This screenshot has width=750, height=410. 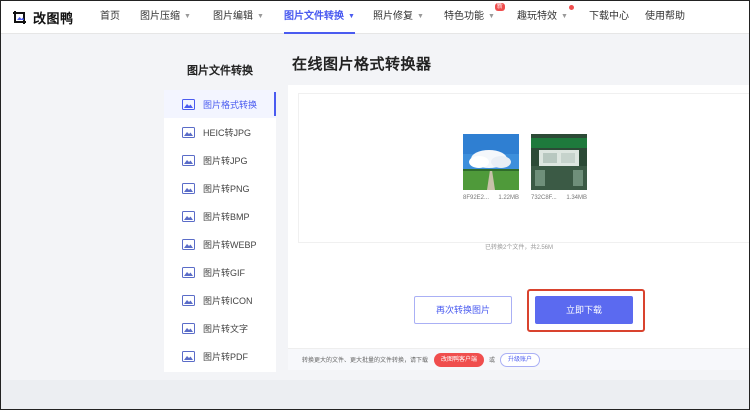 I want to click on nav-label: 首页, so click(x=110, y=16).